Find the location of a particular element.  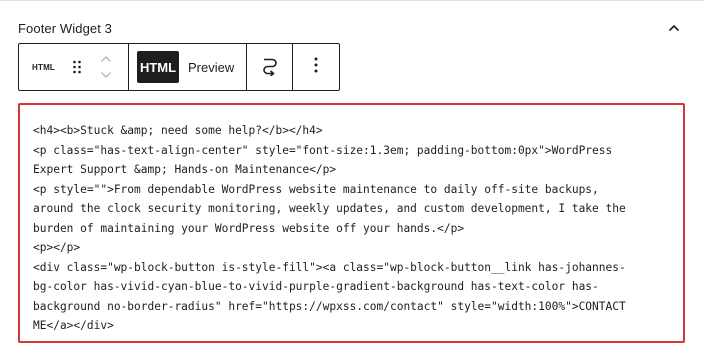

transform-icon is located at coordinates (270, 67).